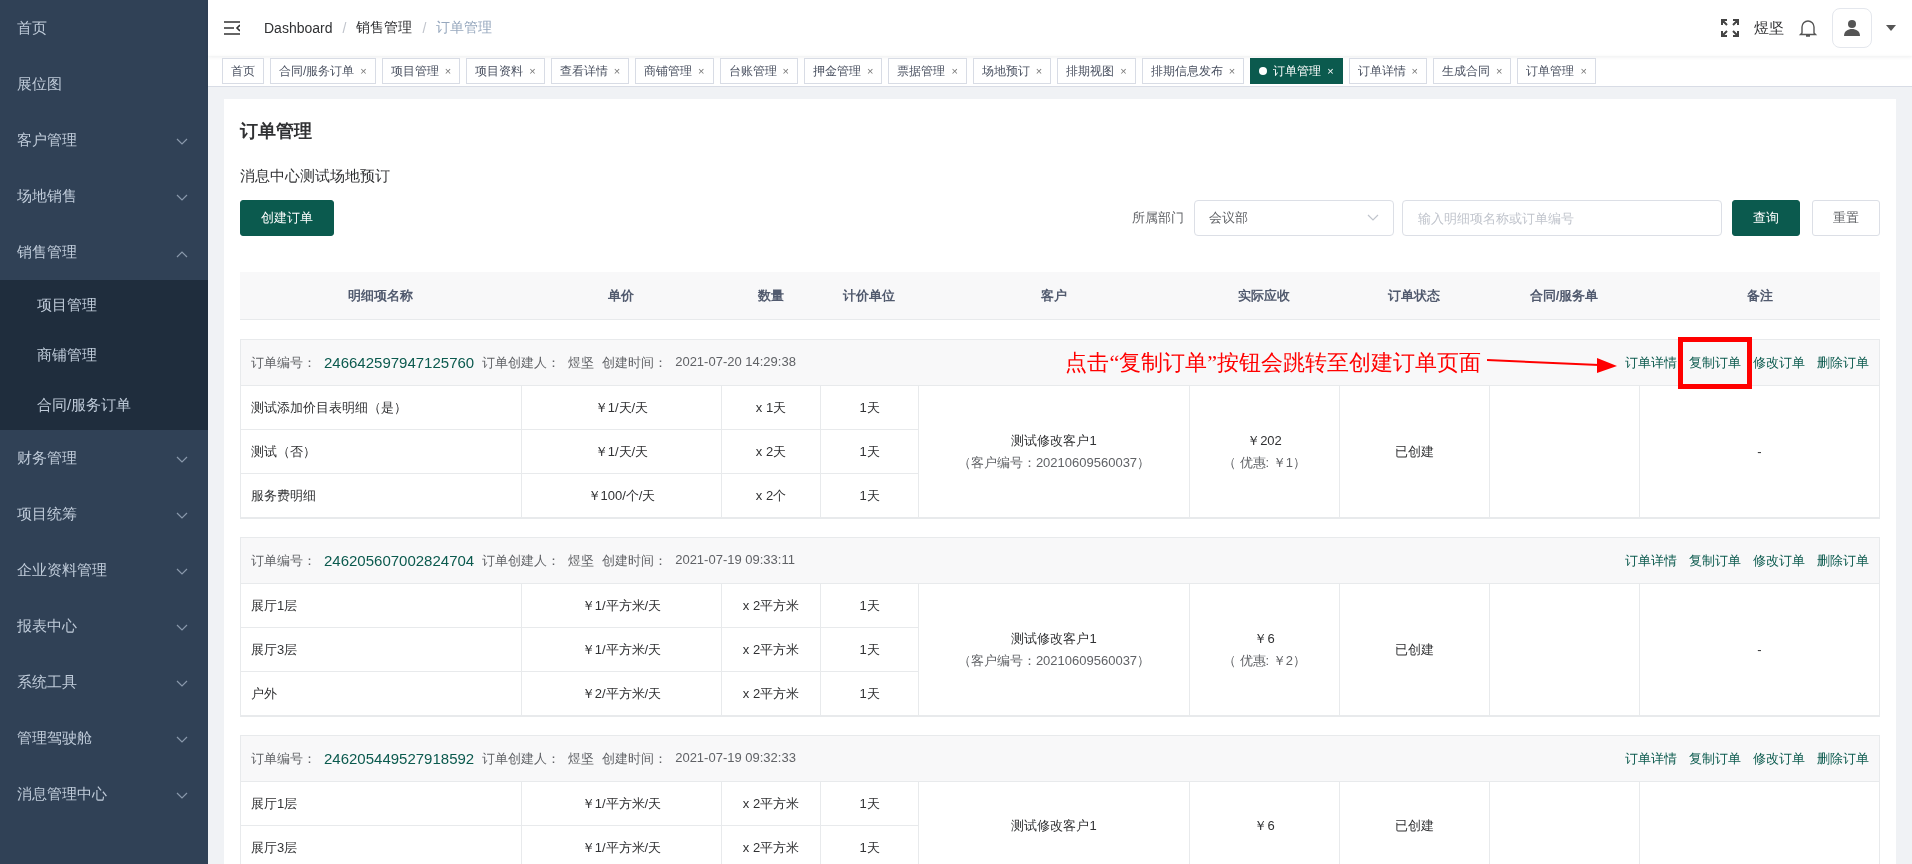 The image size is (1912, 864). I want to click on tab: 排期视图 ×, so click(1096, 71).